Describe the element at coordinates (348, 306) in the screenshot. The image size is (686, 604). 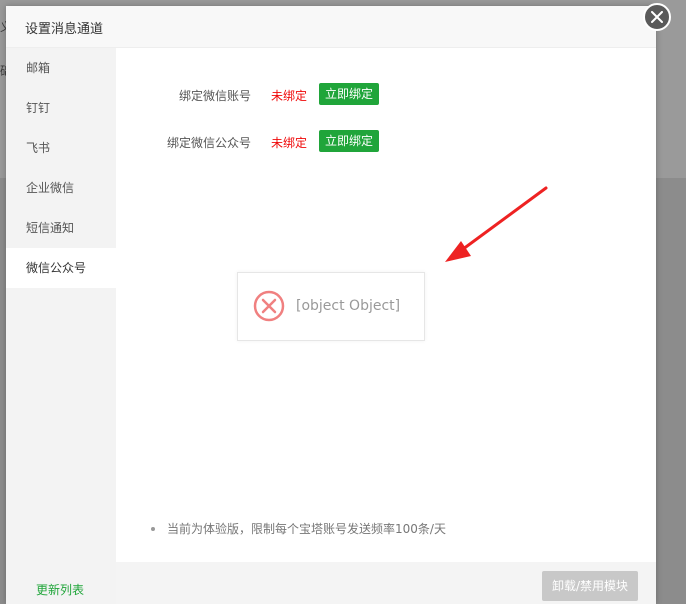
I see `error-message: [object Object]` at that location.